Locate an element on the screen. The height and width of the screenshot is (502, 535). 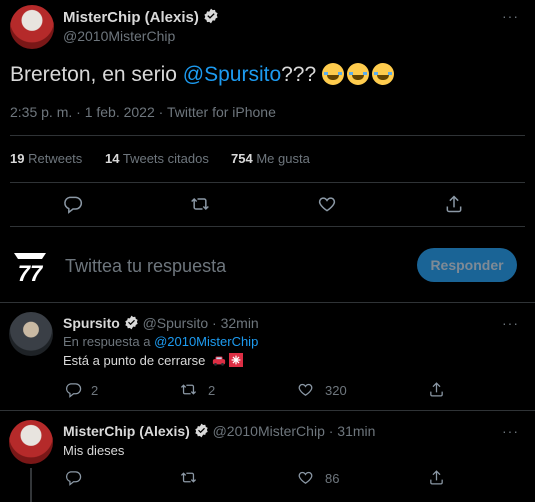
quotes-count: 14 is located at coordinates (112, 158).